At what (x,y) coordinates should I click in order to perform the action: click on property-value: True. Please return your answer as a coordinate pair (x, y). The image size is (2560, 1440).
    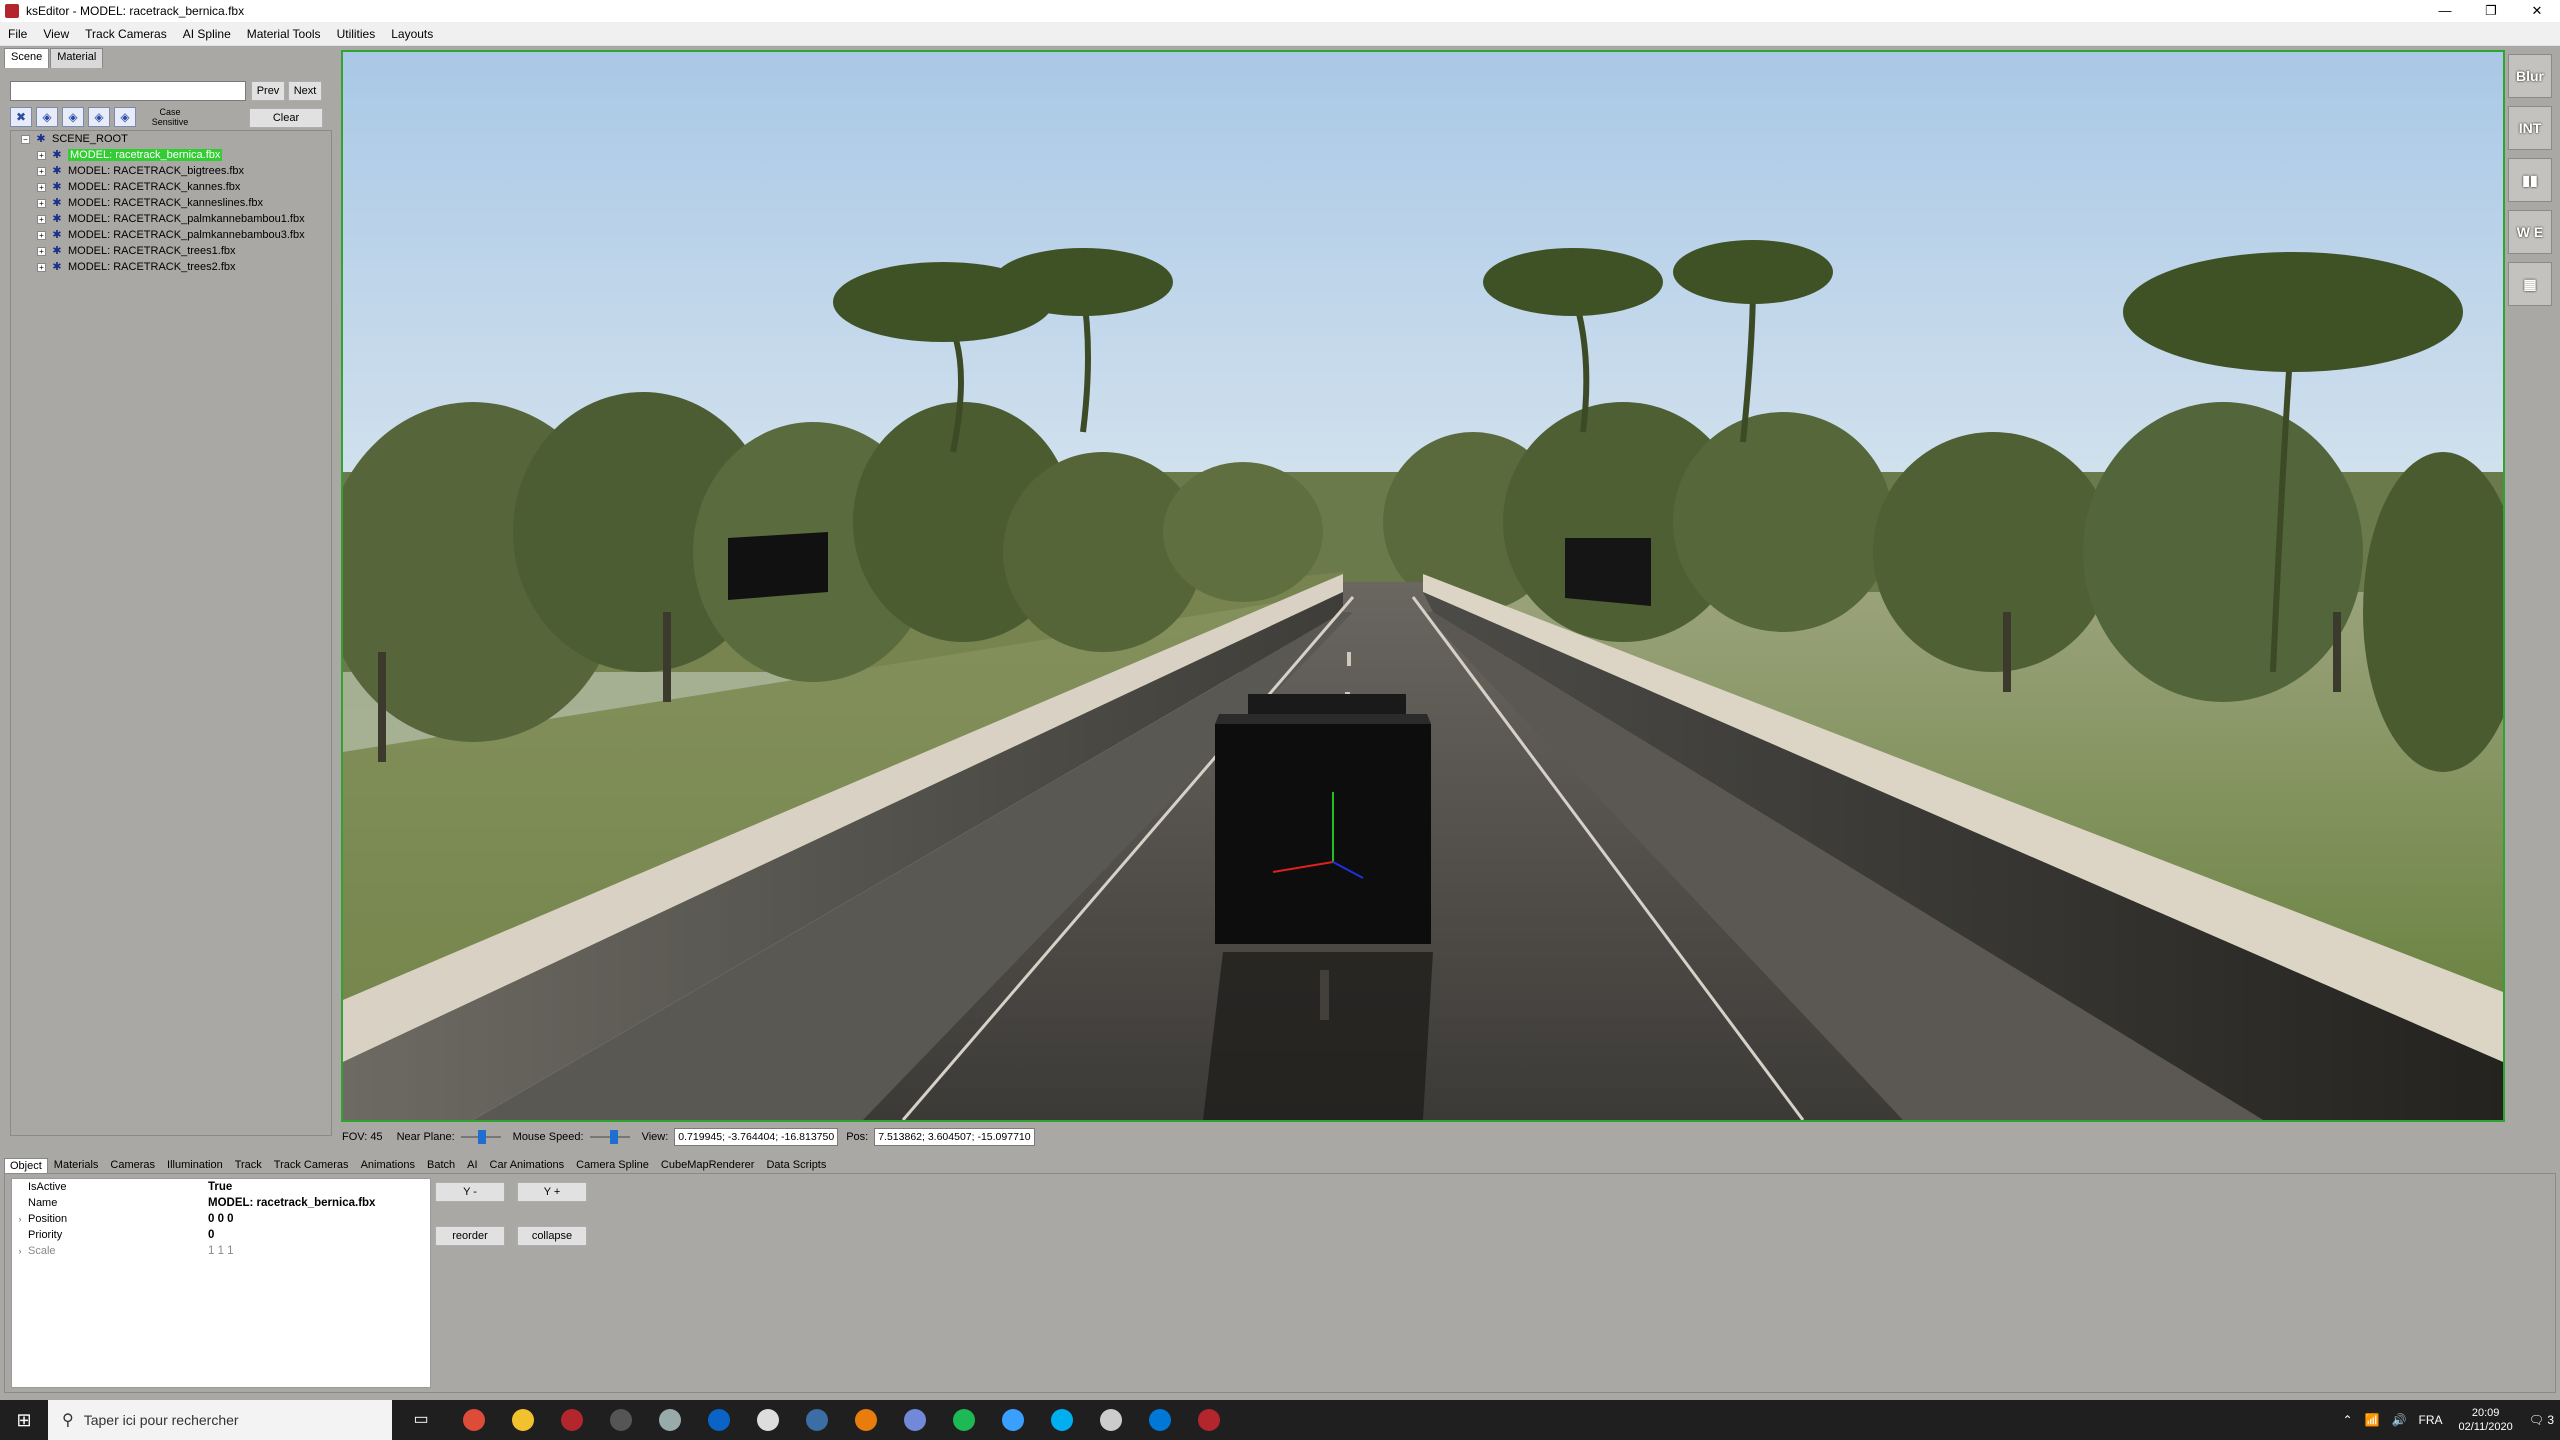
    Looking at the image, I should click on (220, 1187).